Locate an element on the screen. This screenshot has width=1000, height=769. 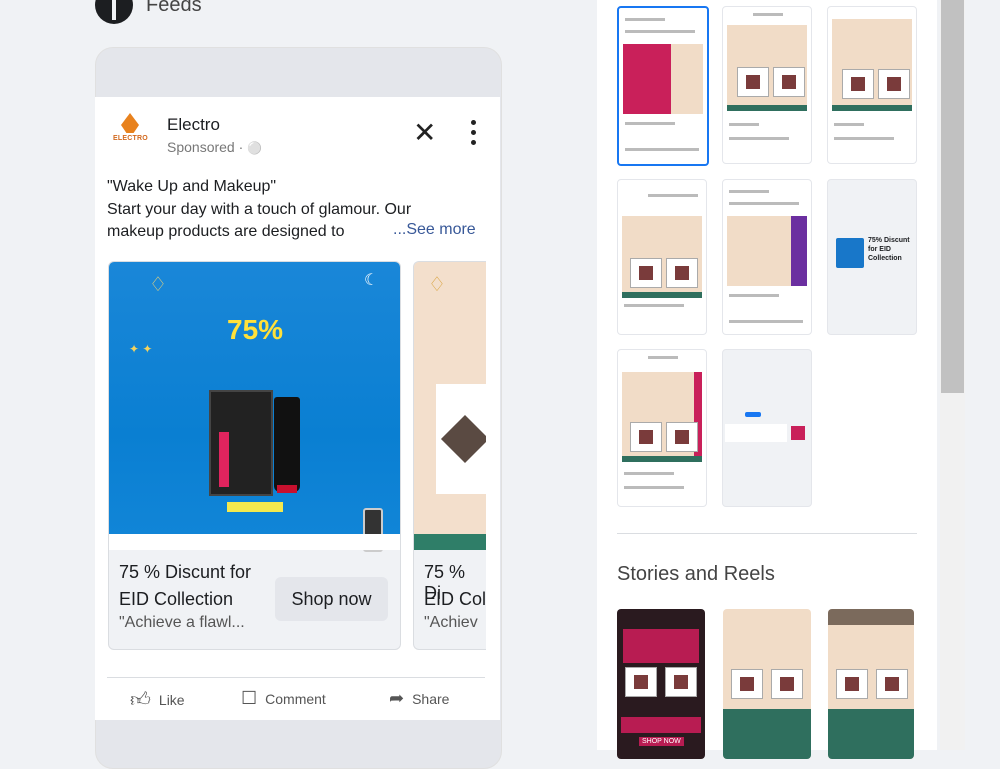
comment-label: Comment is located at coordinates (295, 698).